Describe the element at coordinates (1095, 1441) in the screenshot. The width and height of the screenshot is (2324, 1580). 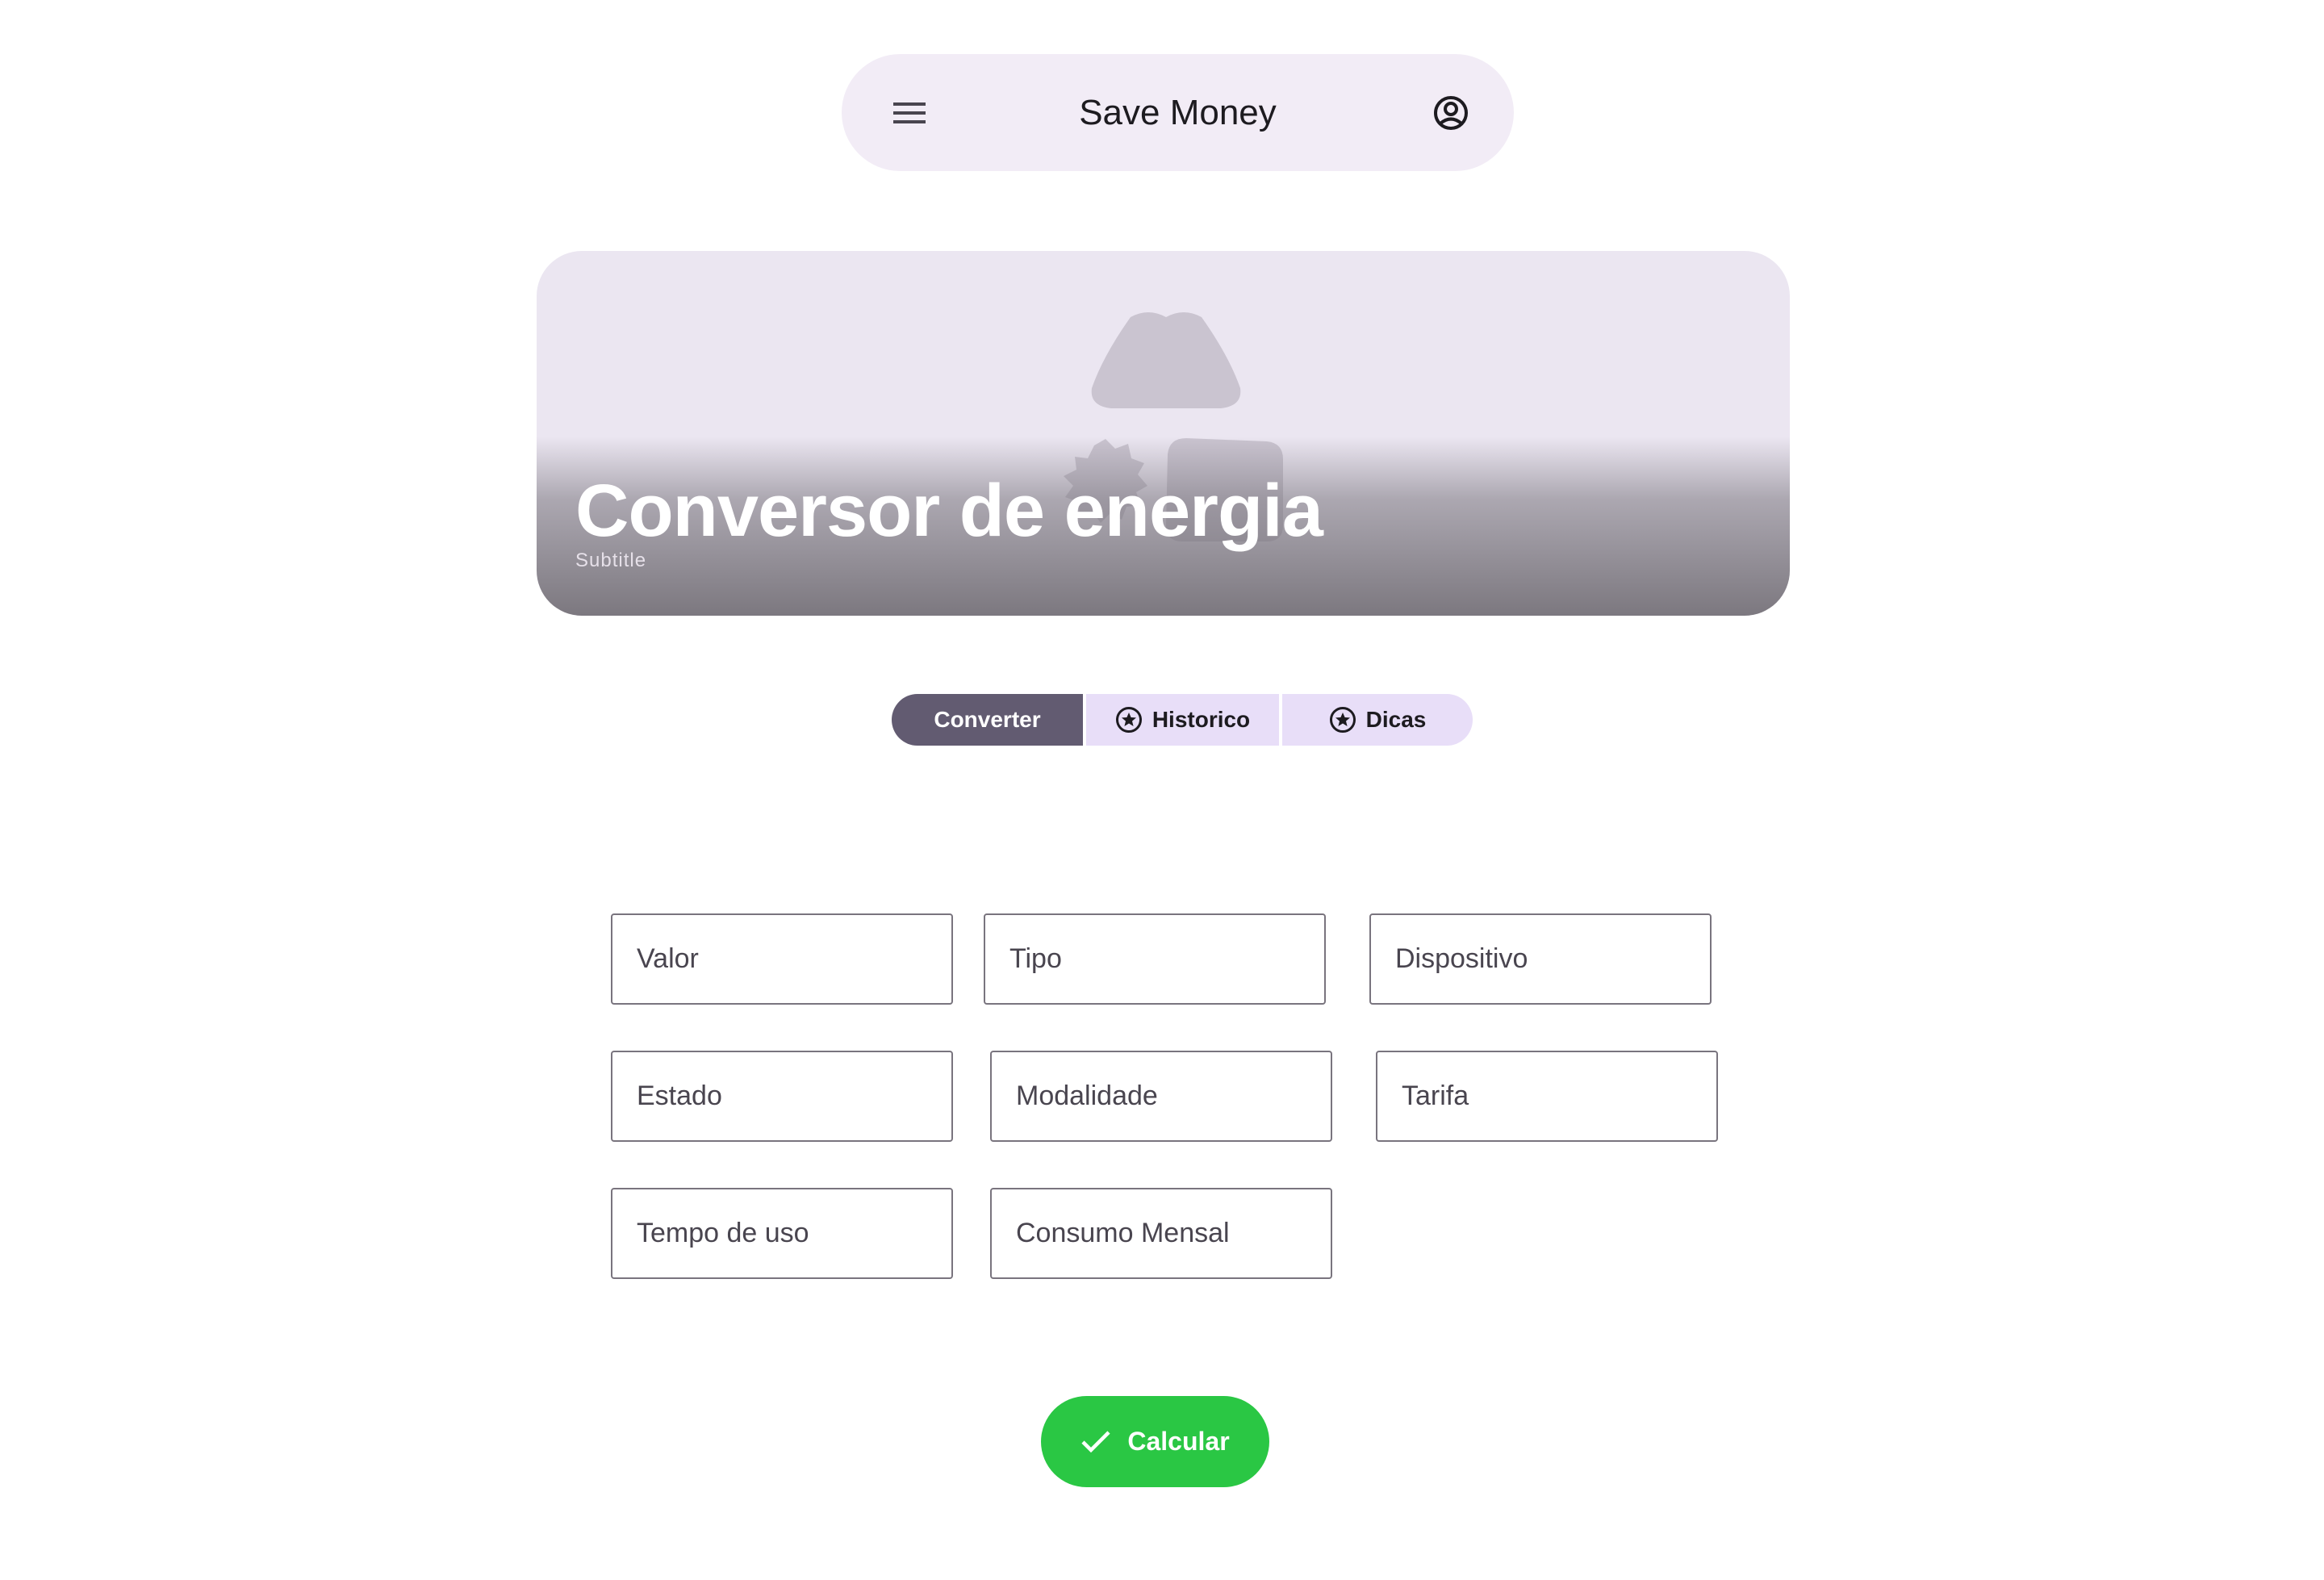
I see `check-icon` at that location.